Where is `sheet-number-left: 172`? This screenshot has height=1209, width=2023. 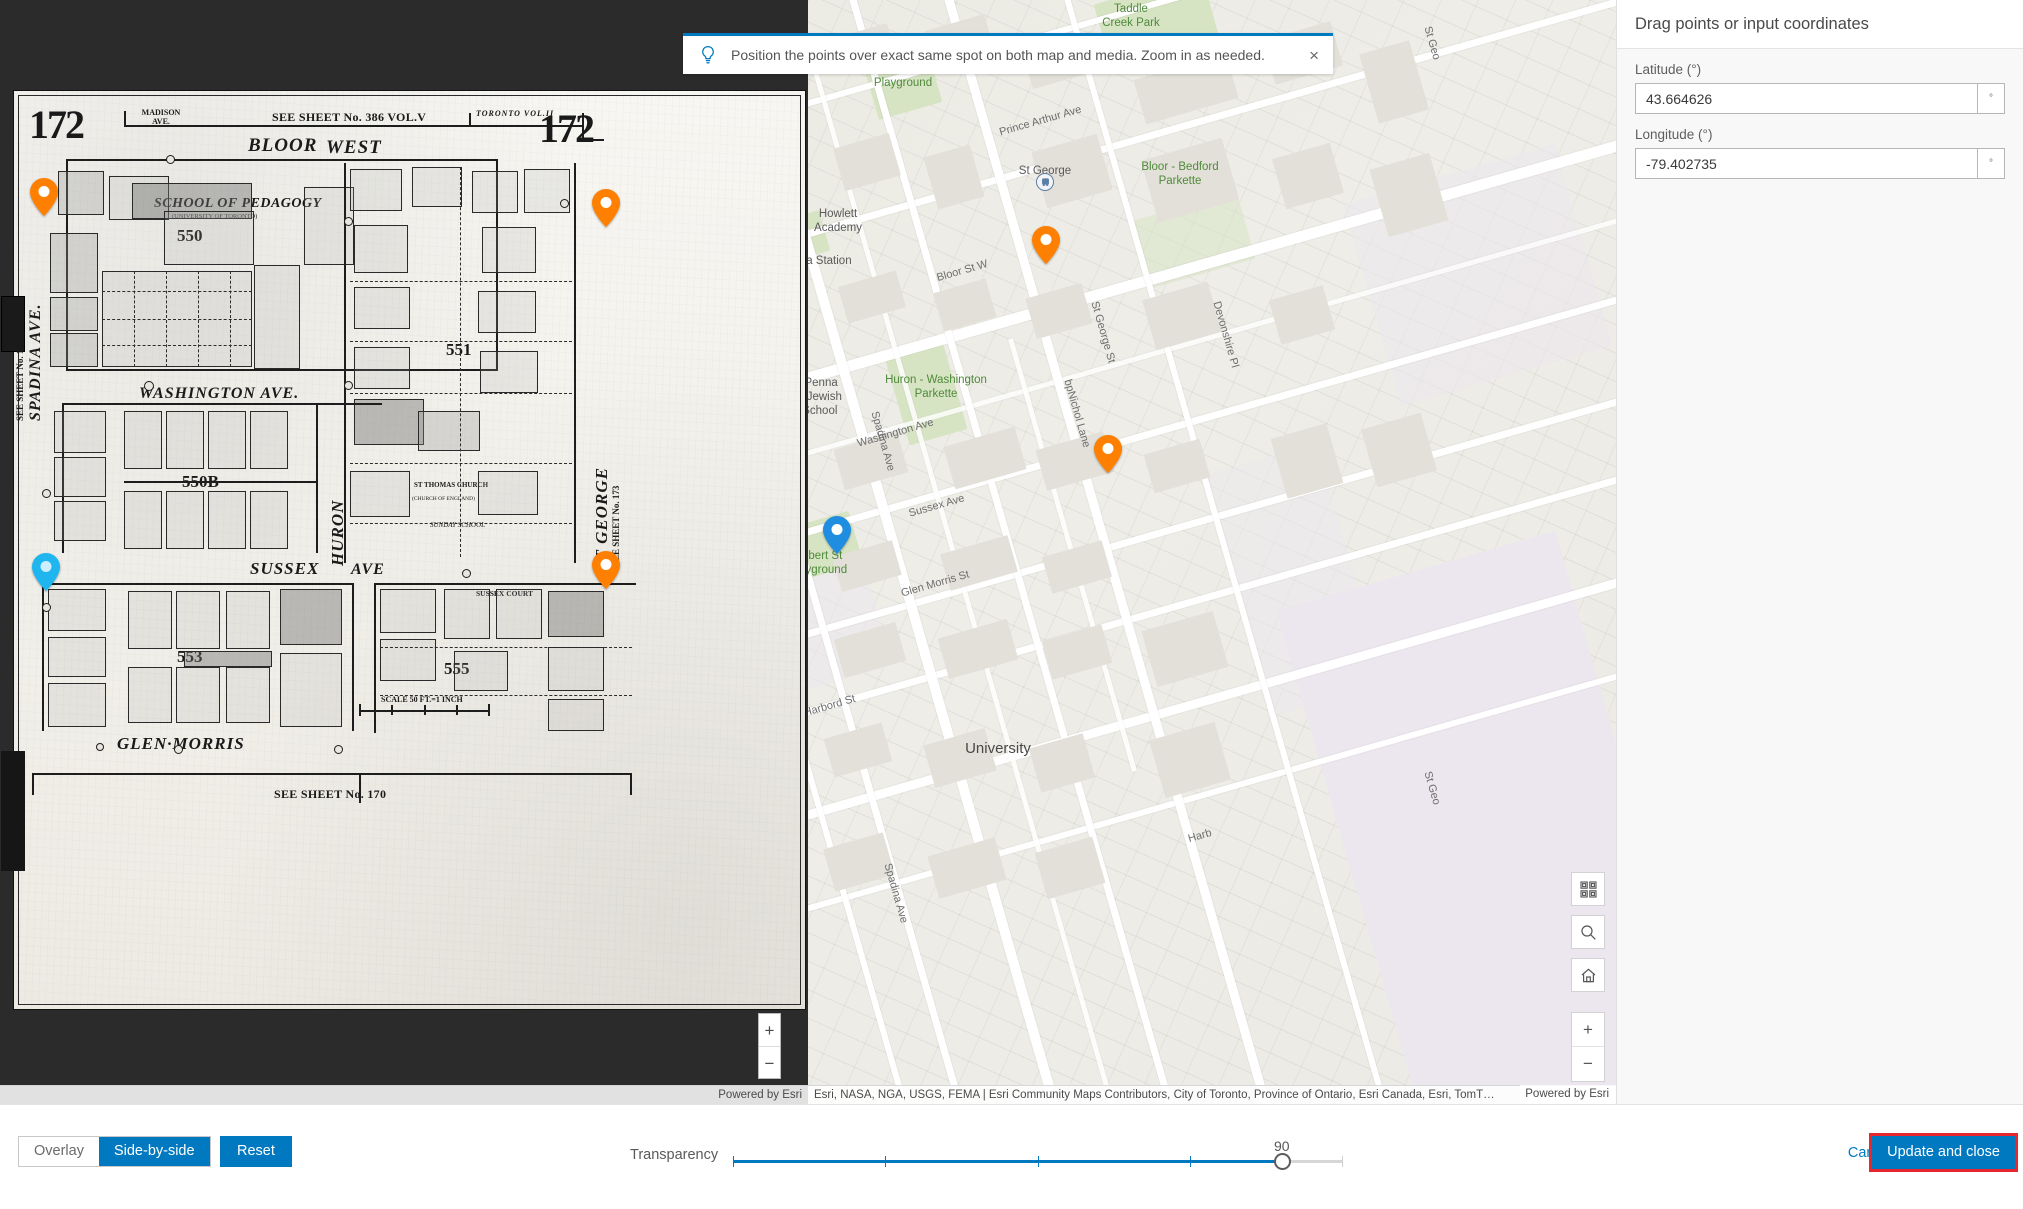 sheet-number-left: 172 is located at coordinates (57, 124).